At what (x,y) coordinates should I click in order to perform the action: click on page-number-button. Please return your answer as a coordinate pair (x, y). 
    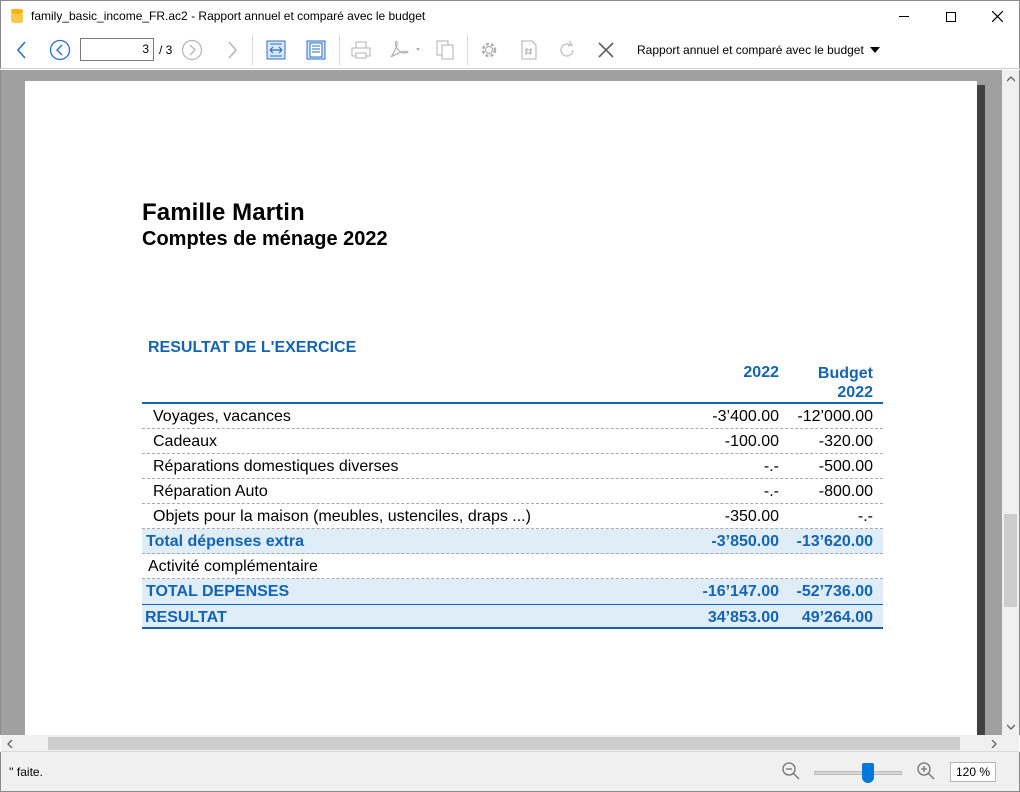
    Looking at the image, I should click on (529, 50).